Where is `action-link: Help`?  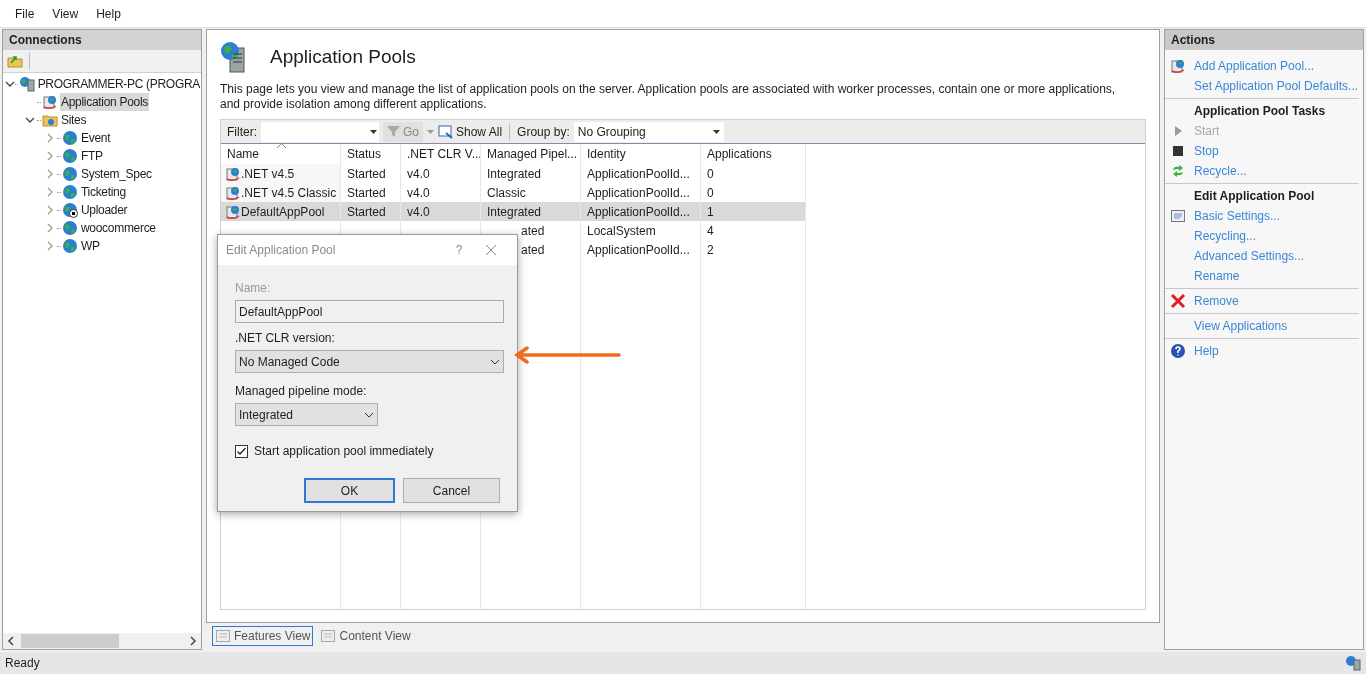 action-link: Help is located at coordinates (1206, 351).